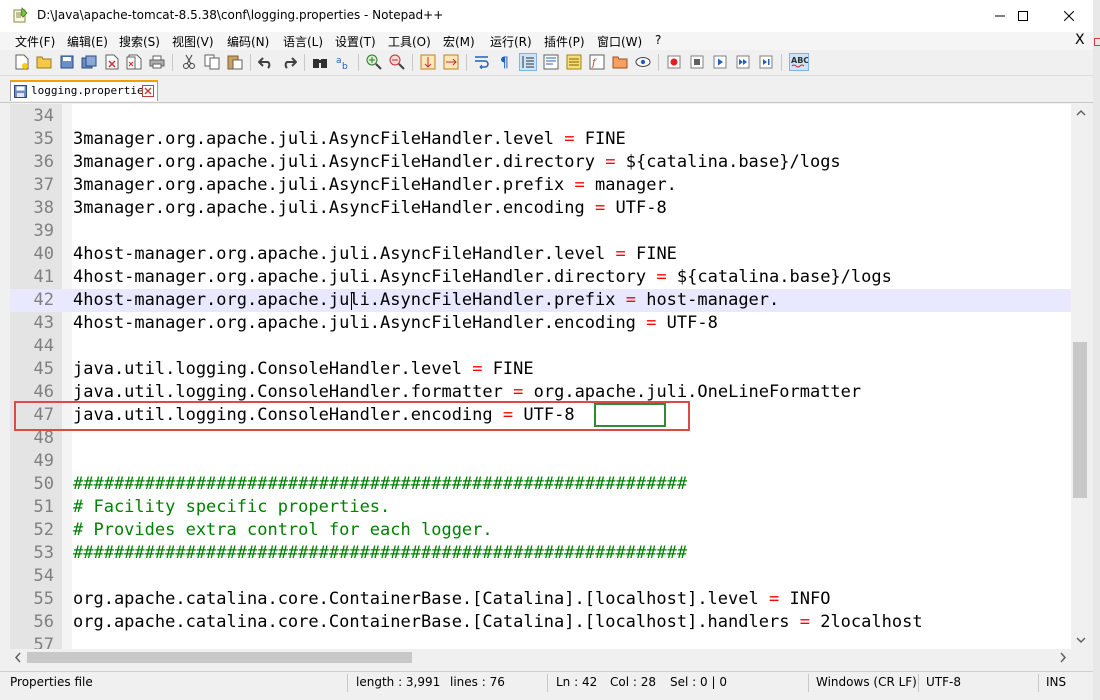  What do you see at coordinates (674, 62) in the screenshot?
I see `record-macro-button` at bounding box center [674, 62].